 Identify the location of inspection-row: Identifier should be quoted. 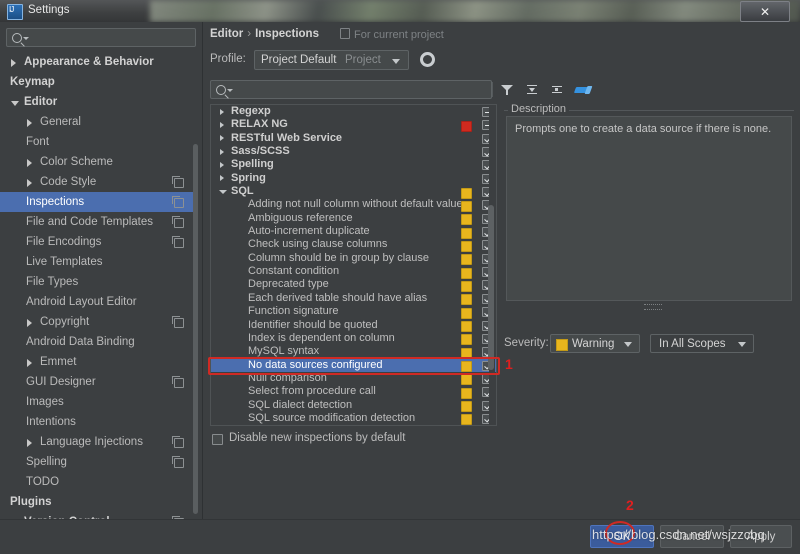
(353, 325).